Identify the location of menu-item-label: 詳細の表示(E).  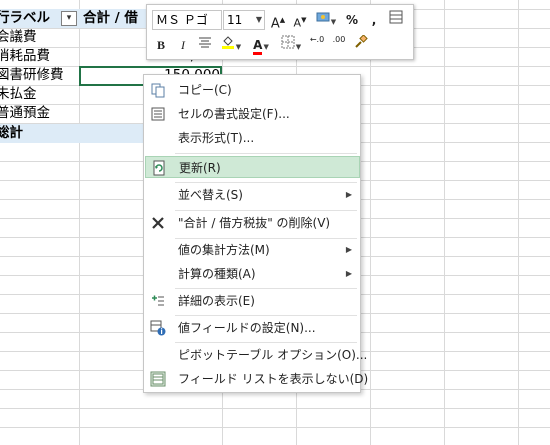
(216, 301).